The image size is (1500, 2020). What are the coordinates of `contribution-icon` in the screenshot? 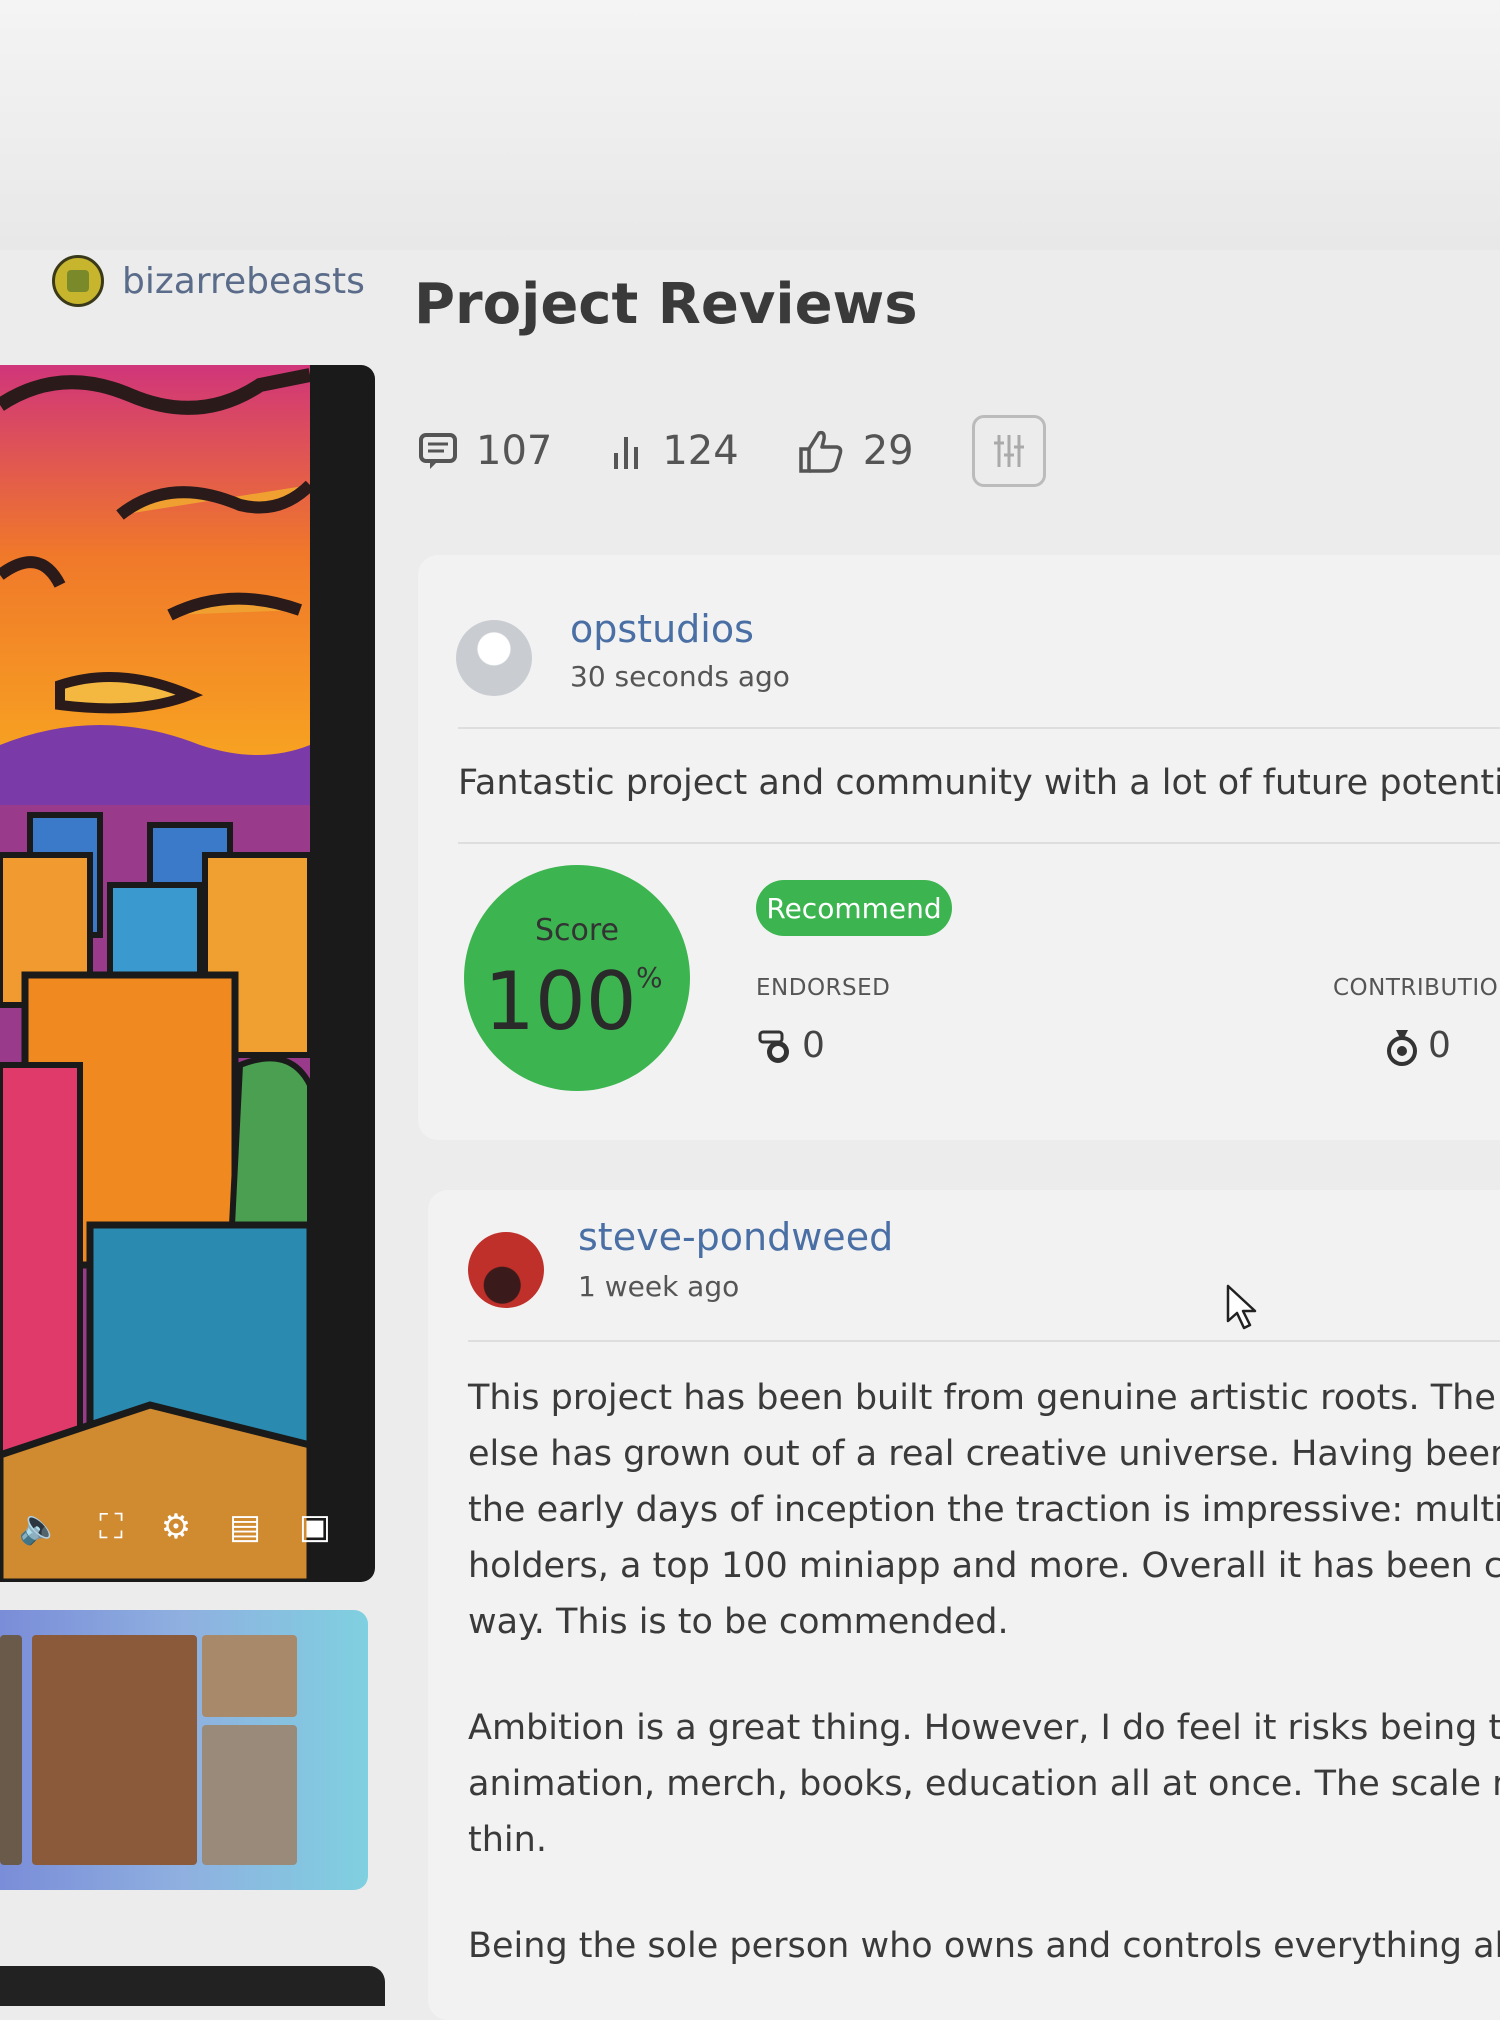 It's located at (1402, 1047).